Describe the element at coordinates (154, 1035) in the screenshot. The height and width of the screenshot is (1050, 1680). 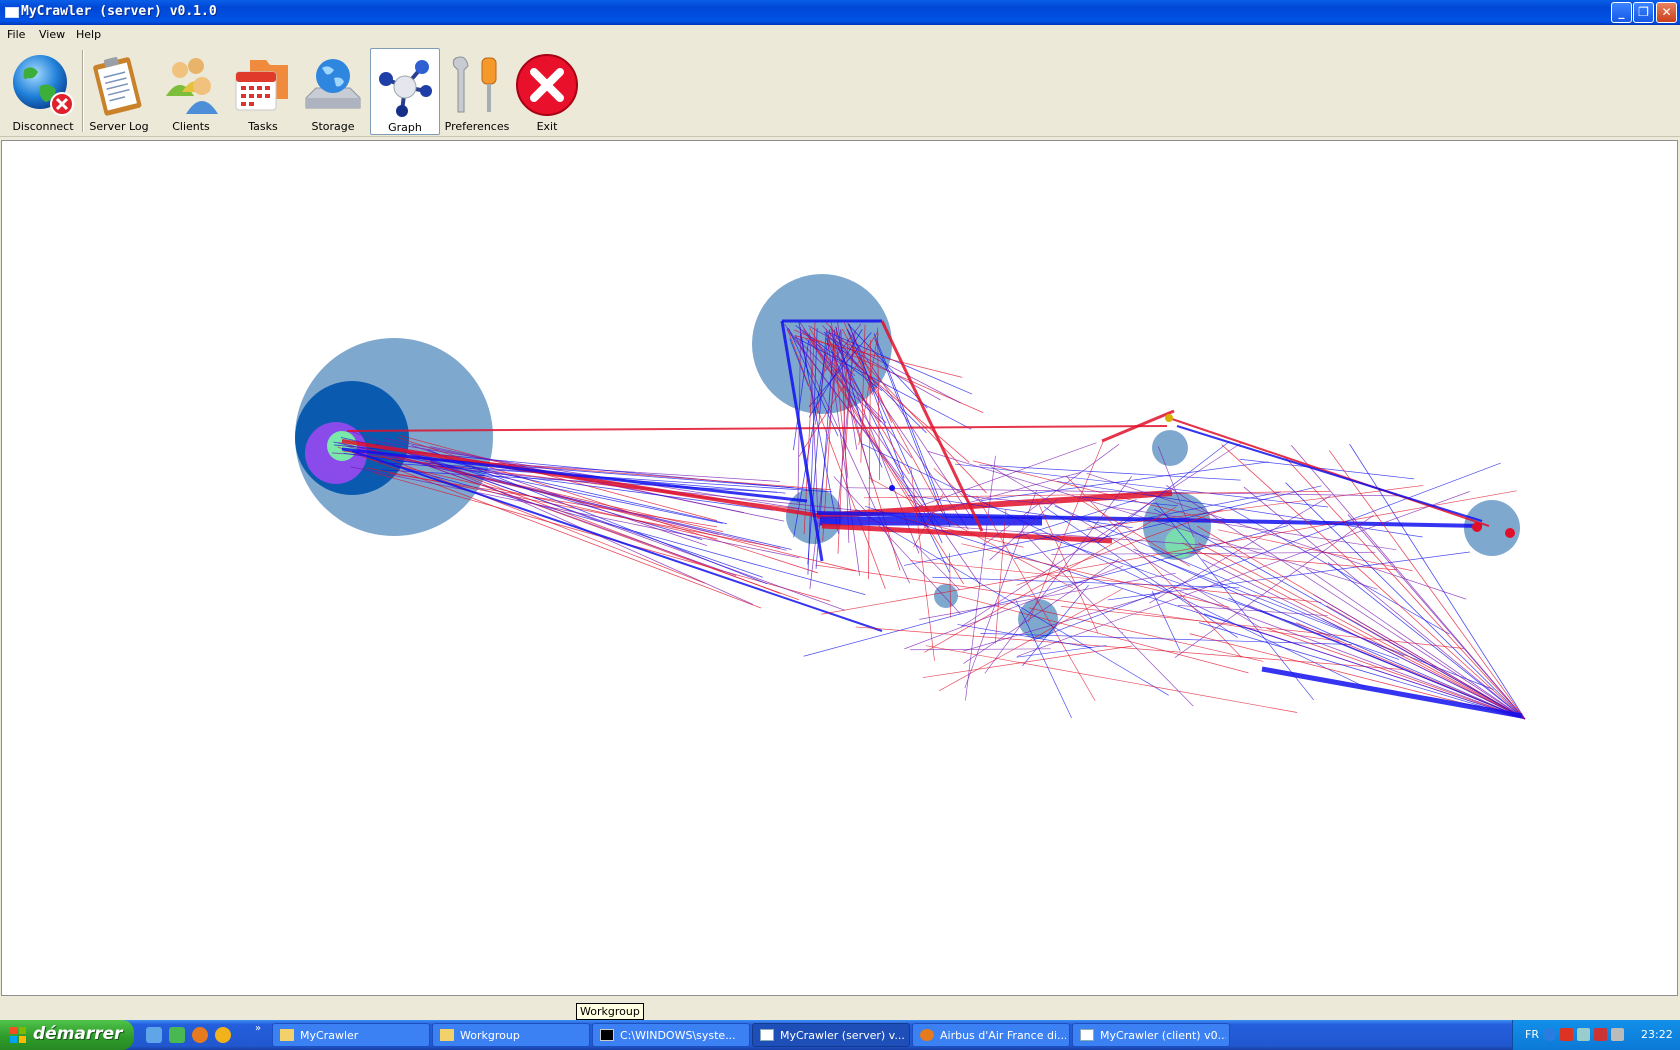
I see `show-desktop-icon` at that location.